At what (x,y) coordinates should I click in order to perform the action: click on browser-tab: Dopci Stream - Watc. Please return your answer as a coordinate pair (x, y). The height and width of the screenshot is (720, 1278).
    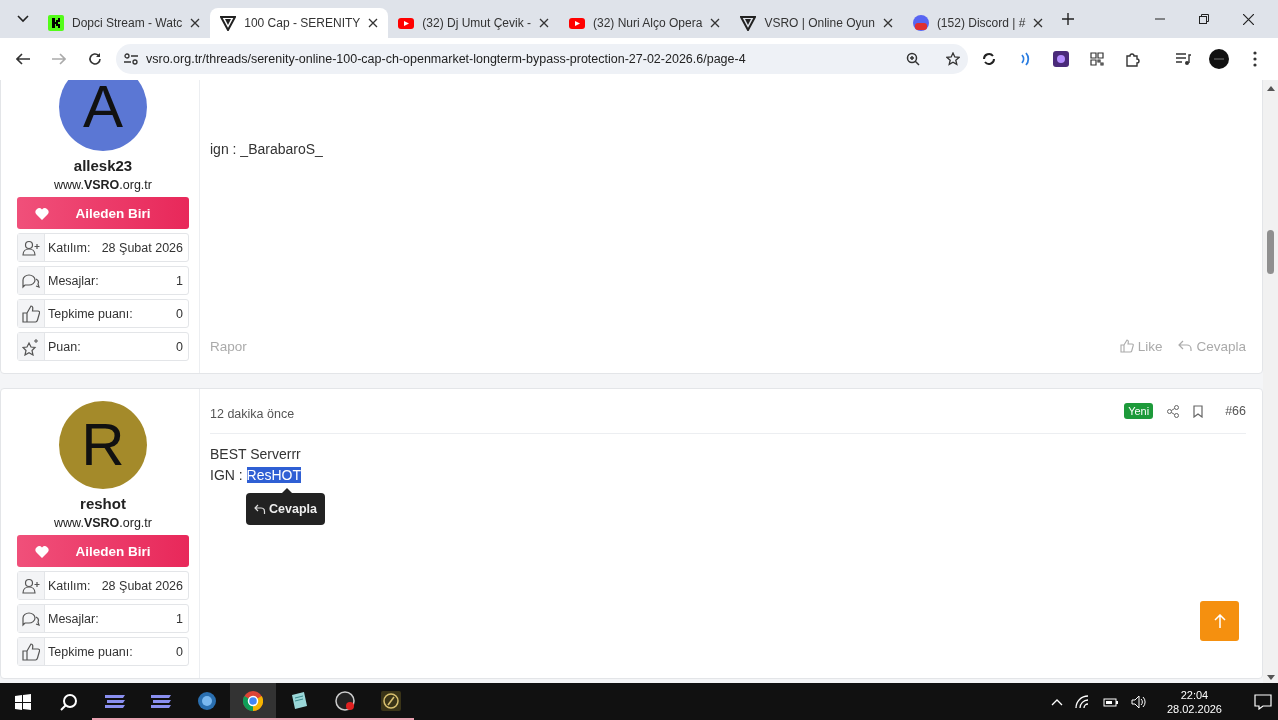
    Looking at the image, I should click on (124, 23).